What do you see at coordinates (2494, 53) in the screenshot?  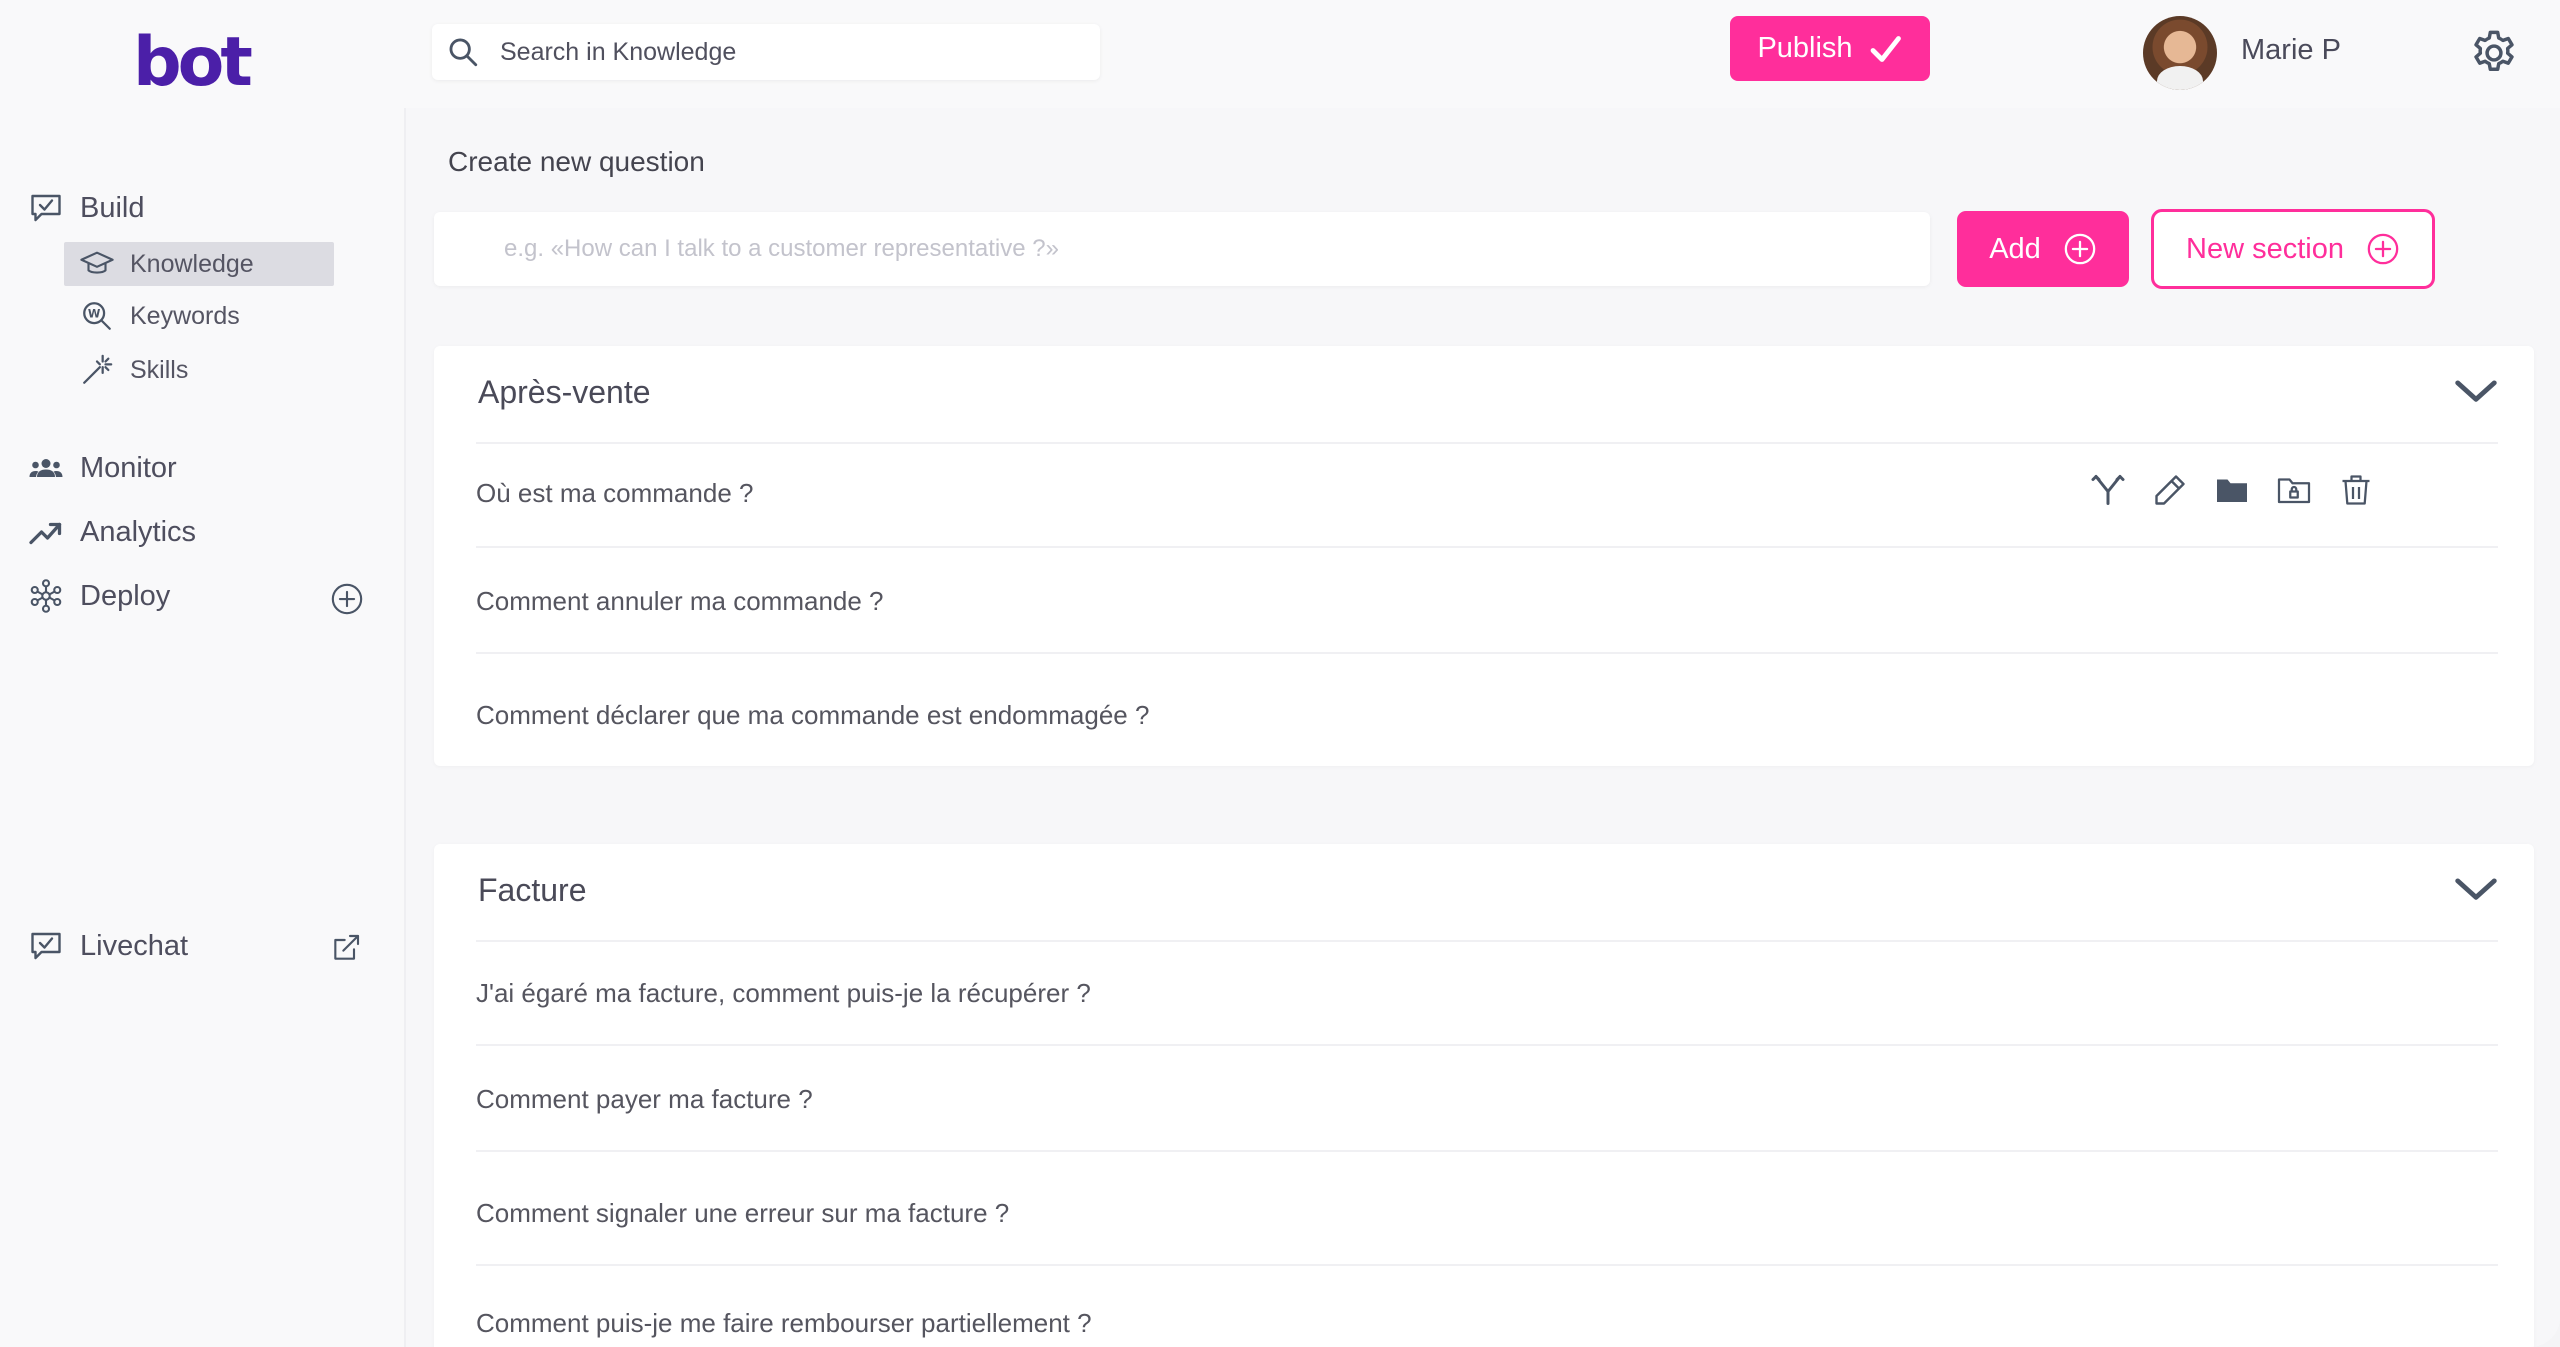 I see `gear-icon` at bounding box center [2494, 53].